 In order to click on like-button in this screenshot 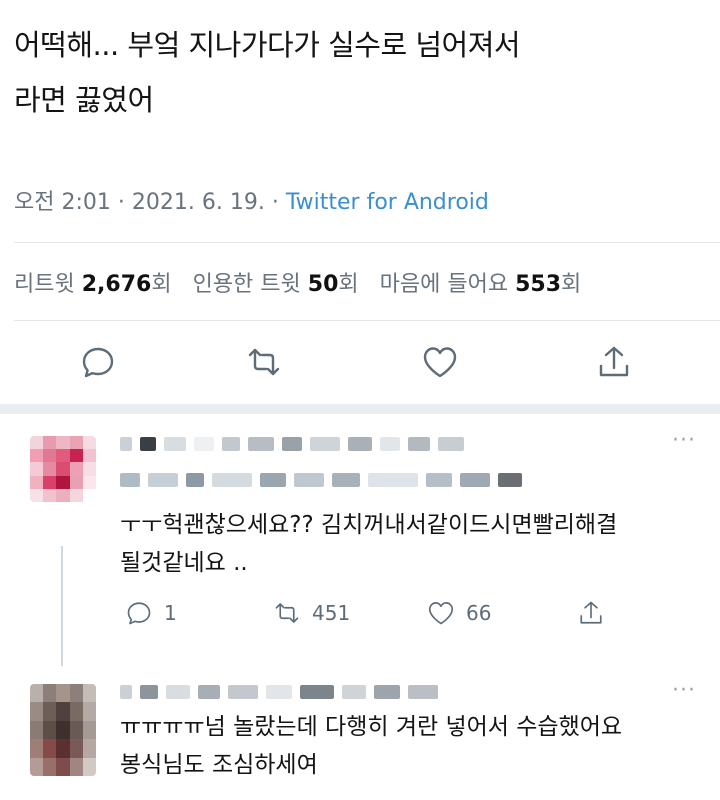, I will do `click(442, 364)`.